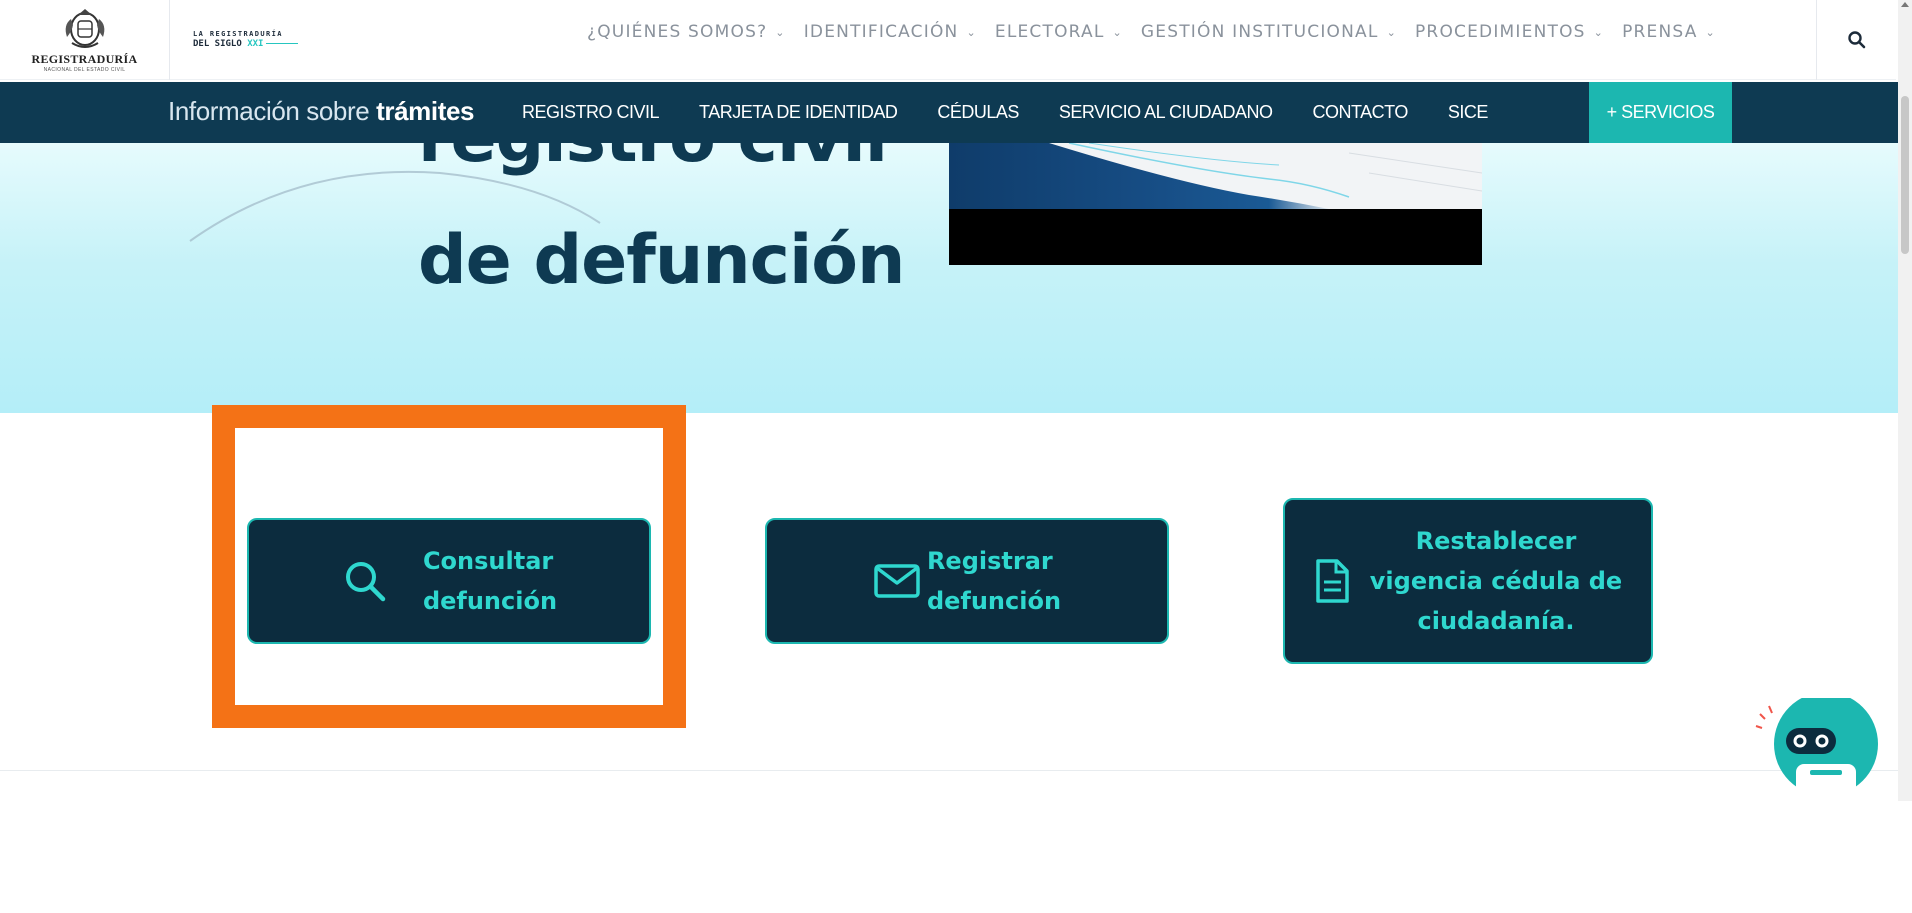 This screenshot has height=913, width=1912. What do you see at coordinates (1265, 176) in the screenshot?
I see `hero-image-wave` at bounding box center [1265, 176].